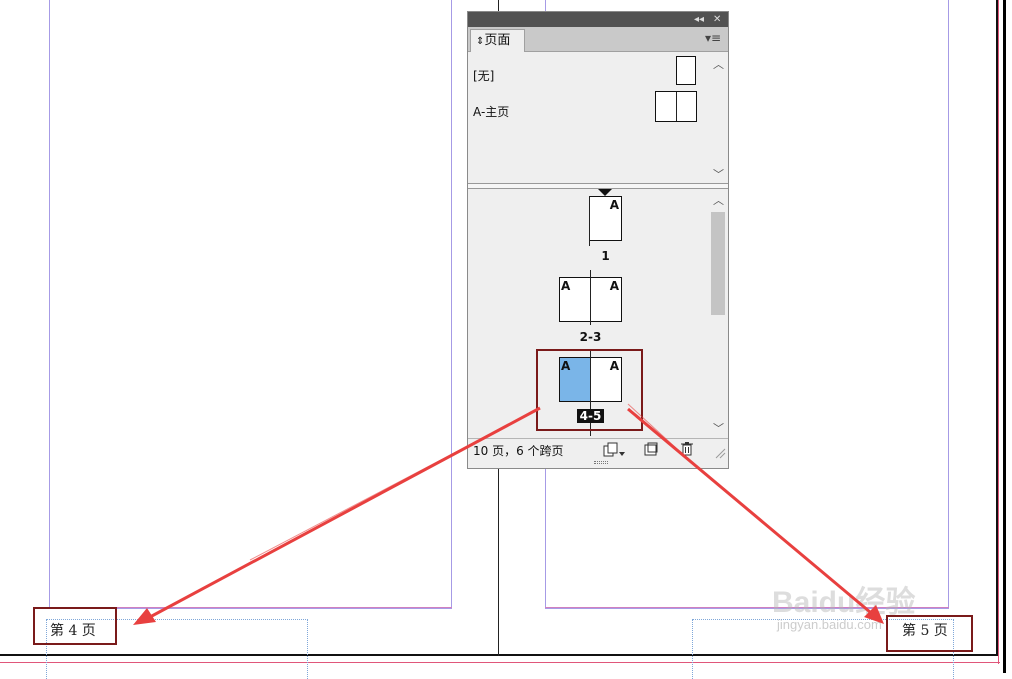 Image resolution: width=1012 pixels, height=679 pixels. I want to click on arrow-to-right-folio, so click(749, 510).